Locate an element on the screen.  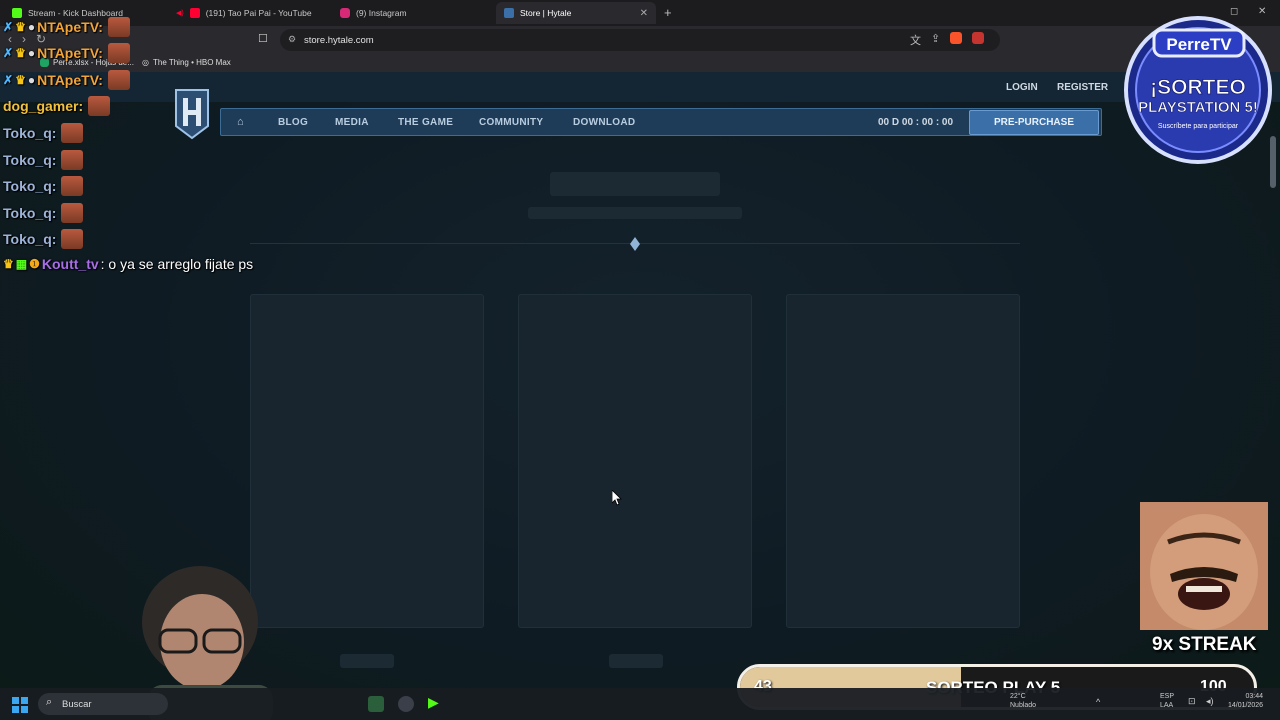
tab-hytale-store: Store | Hytale ✕ is located at coordinates (576, 13).